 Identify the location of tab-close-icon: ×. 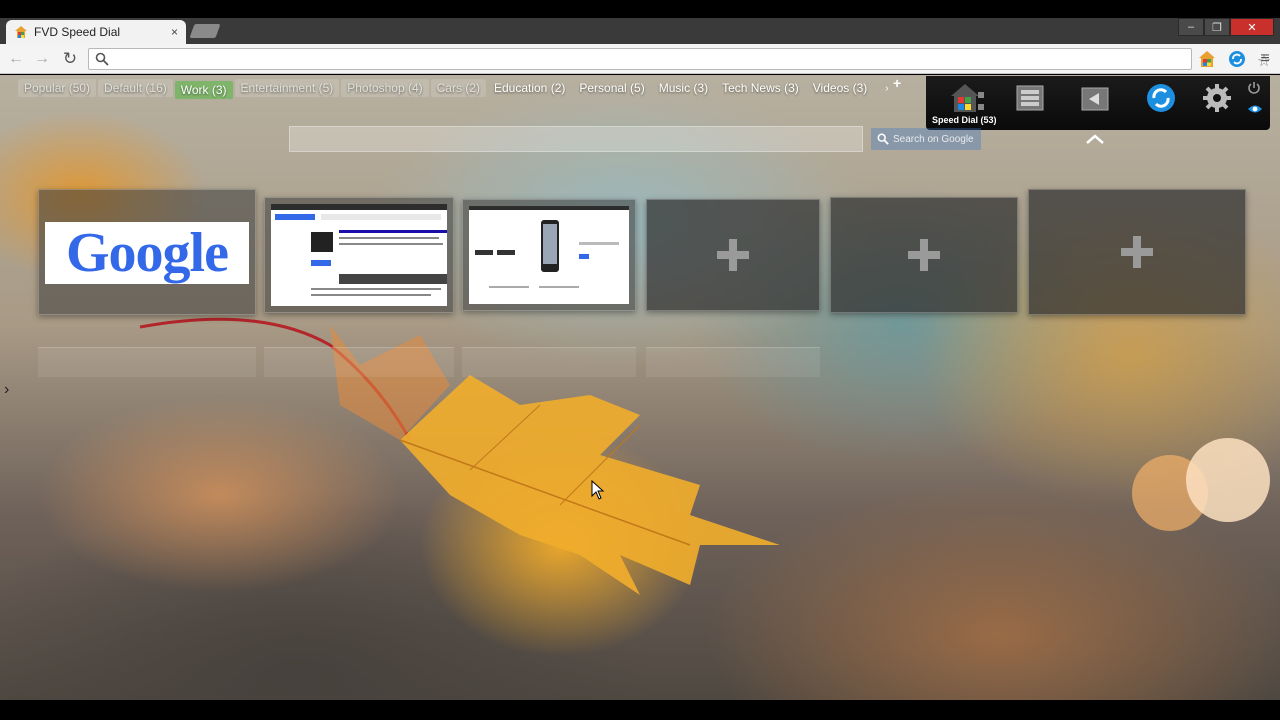
(174, 32).